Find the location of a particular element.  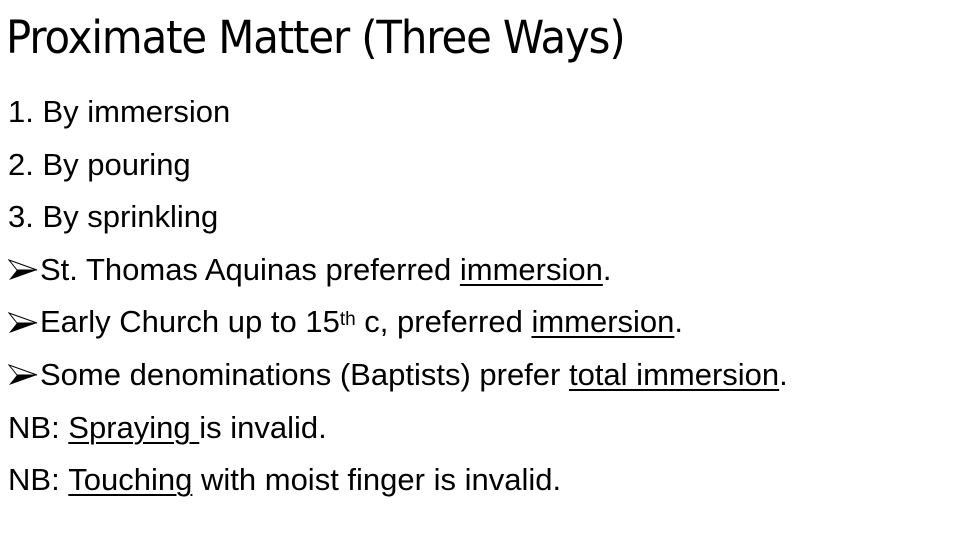

note-item: NB: Spraying is invalid. is located at coordinates (398, 428).